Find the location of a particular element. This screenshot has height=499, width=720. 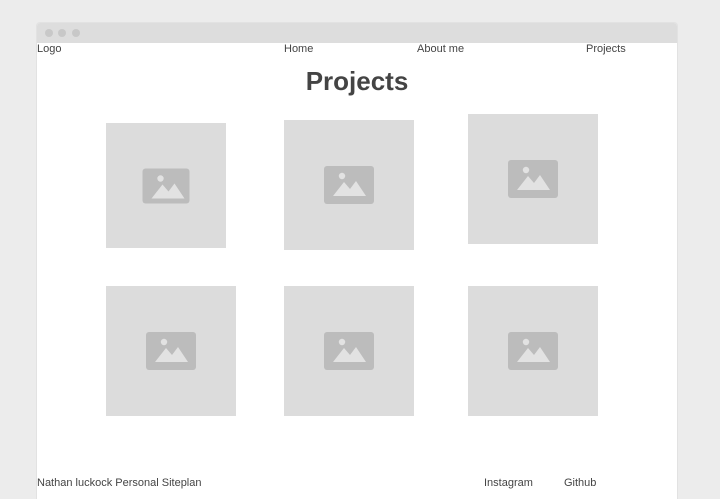

page-title: Projects is located at coordinates (357, 81).